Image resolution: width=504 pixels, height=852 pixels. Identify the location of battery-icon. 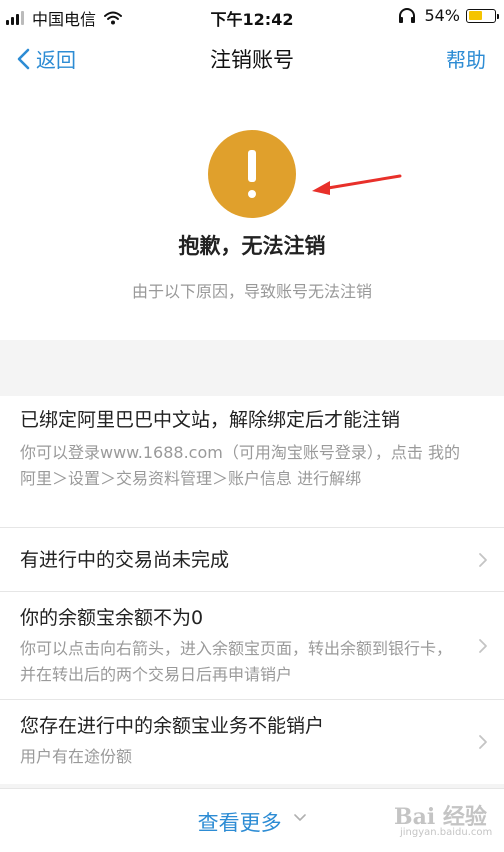
(482, 15).